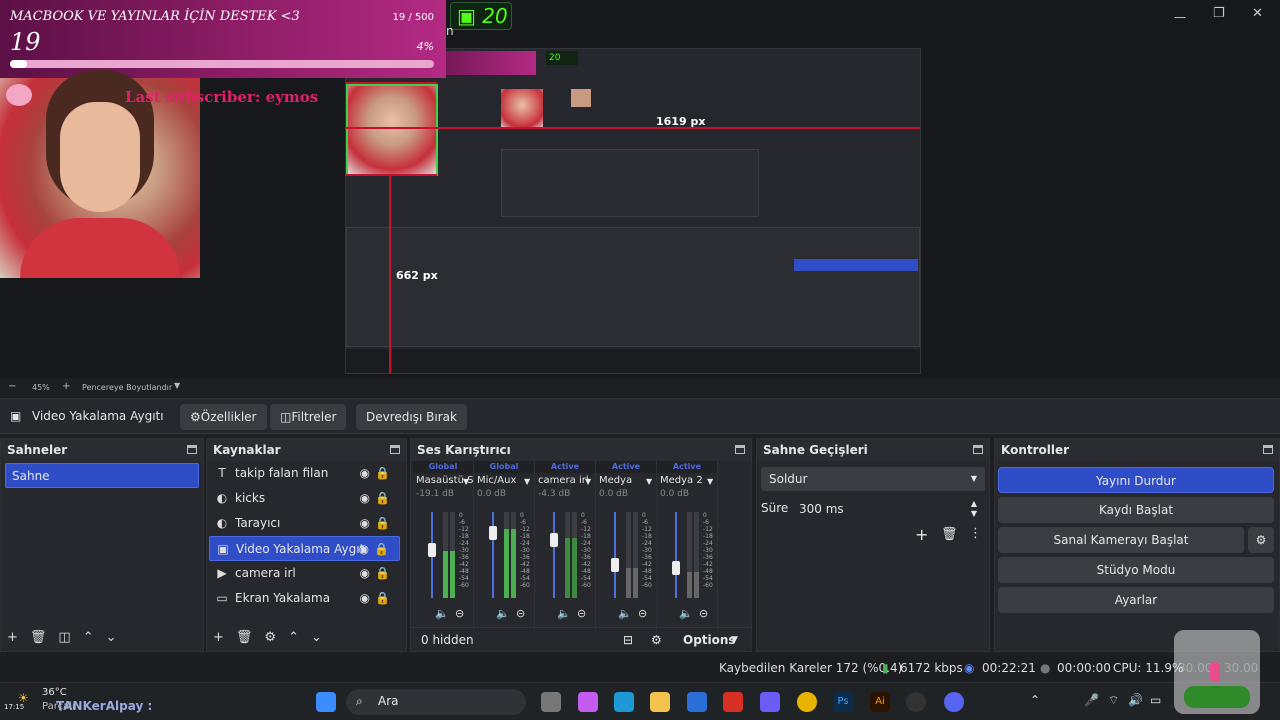  What do you see at coordinates (551, 702) in the screenshot?
I see `task-view-icon` at bounding box center [551, 702].